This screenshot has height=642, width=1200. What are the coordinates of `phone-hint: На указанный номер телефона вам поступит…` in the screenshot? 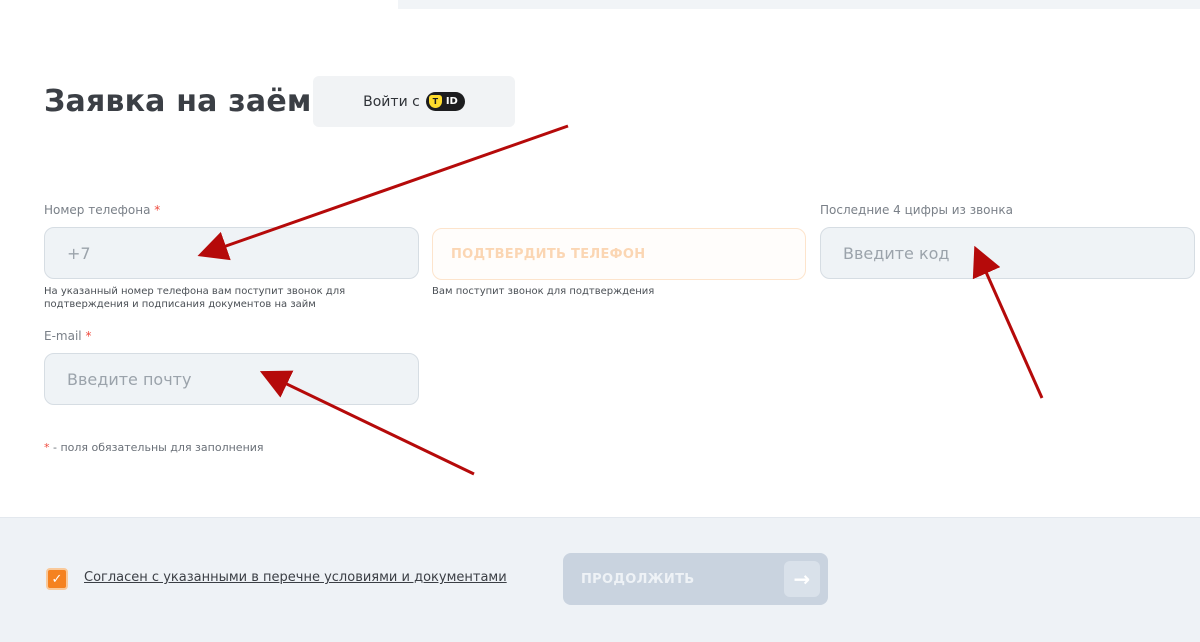 It's located at (195, 298).